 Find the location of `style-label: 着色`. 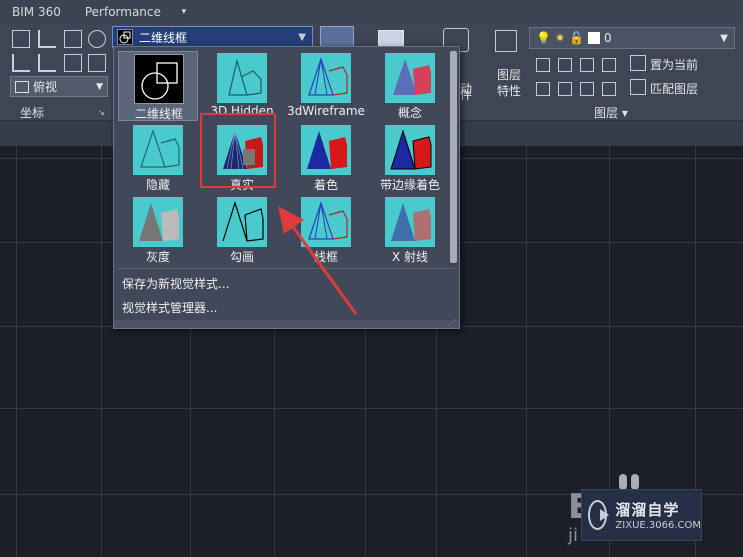

style-label: 着色 is located at coordinates (325, 185).